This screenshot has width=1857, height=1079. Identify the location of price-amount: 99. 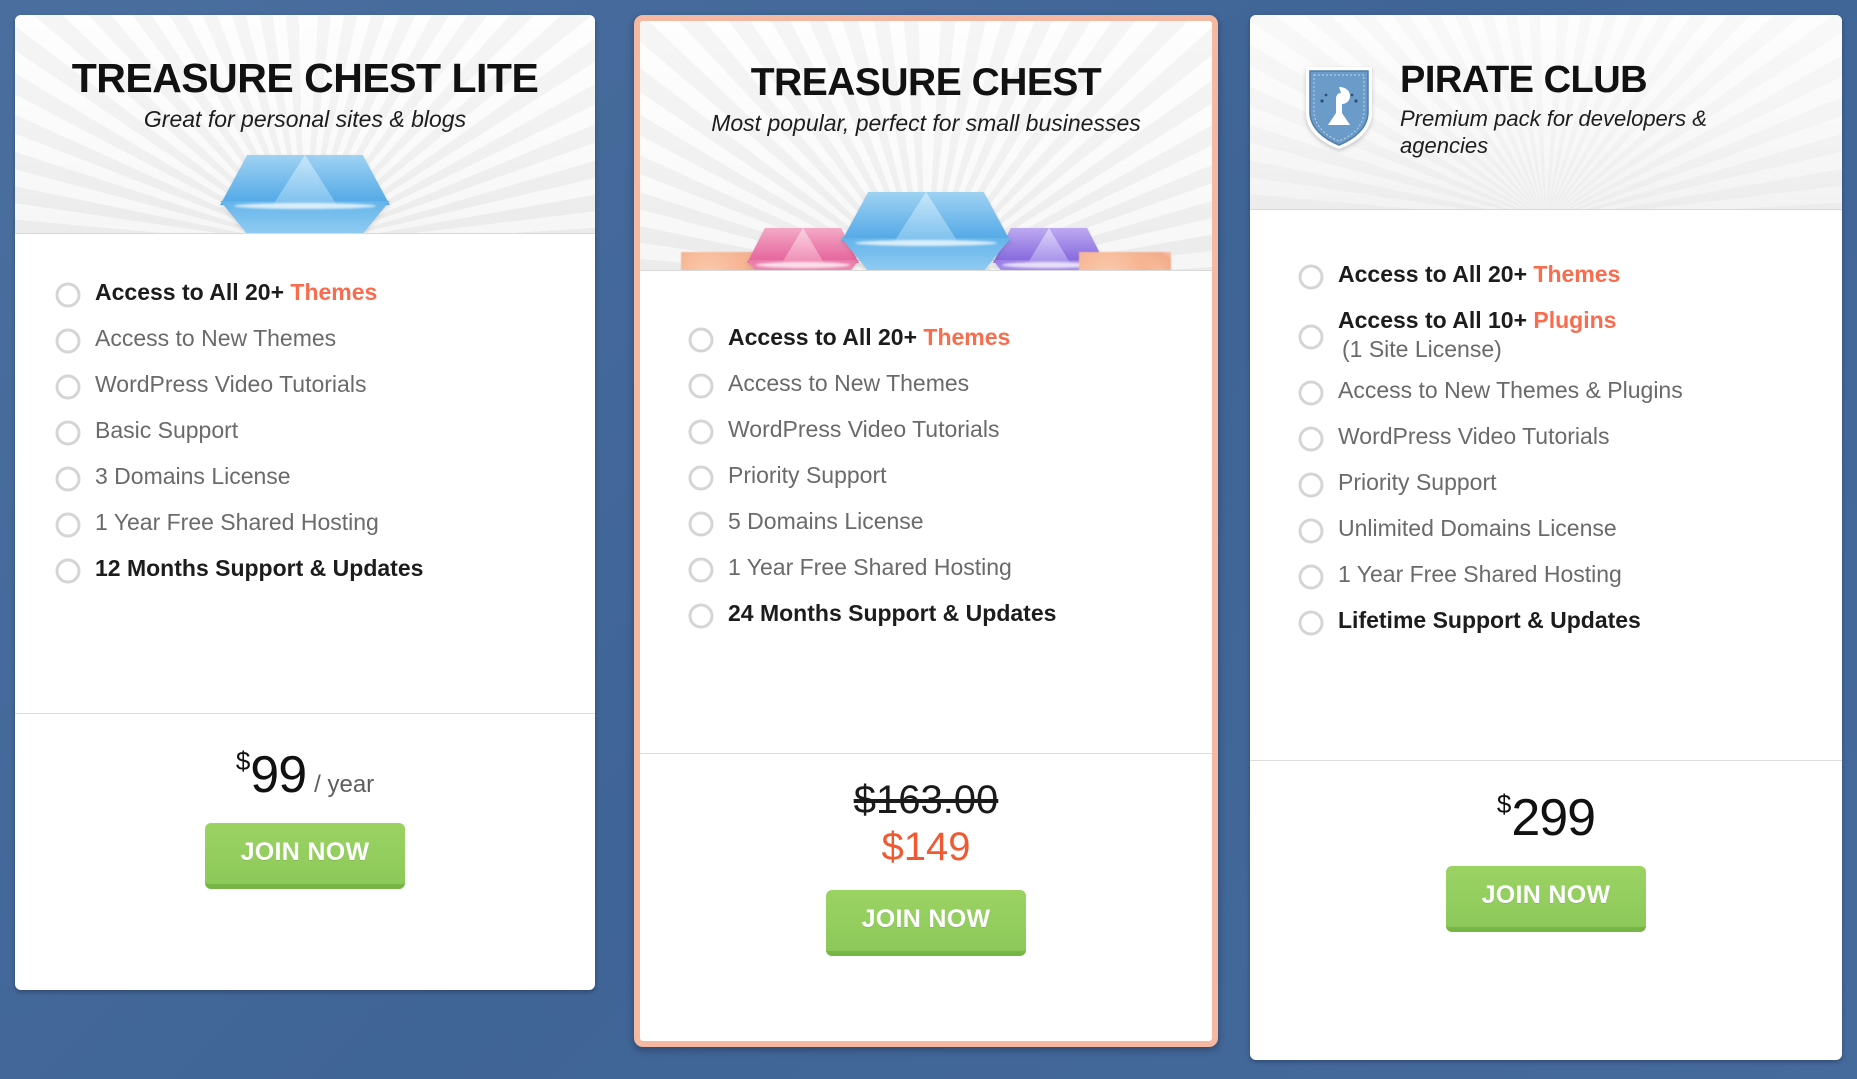
(278, 775).